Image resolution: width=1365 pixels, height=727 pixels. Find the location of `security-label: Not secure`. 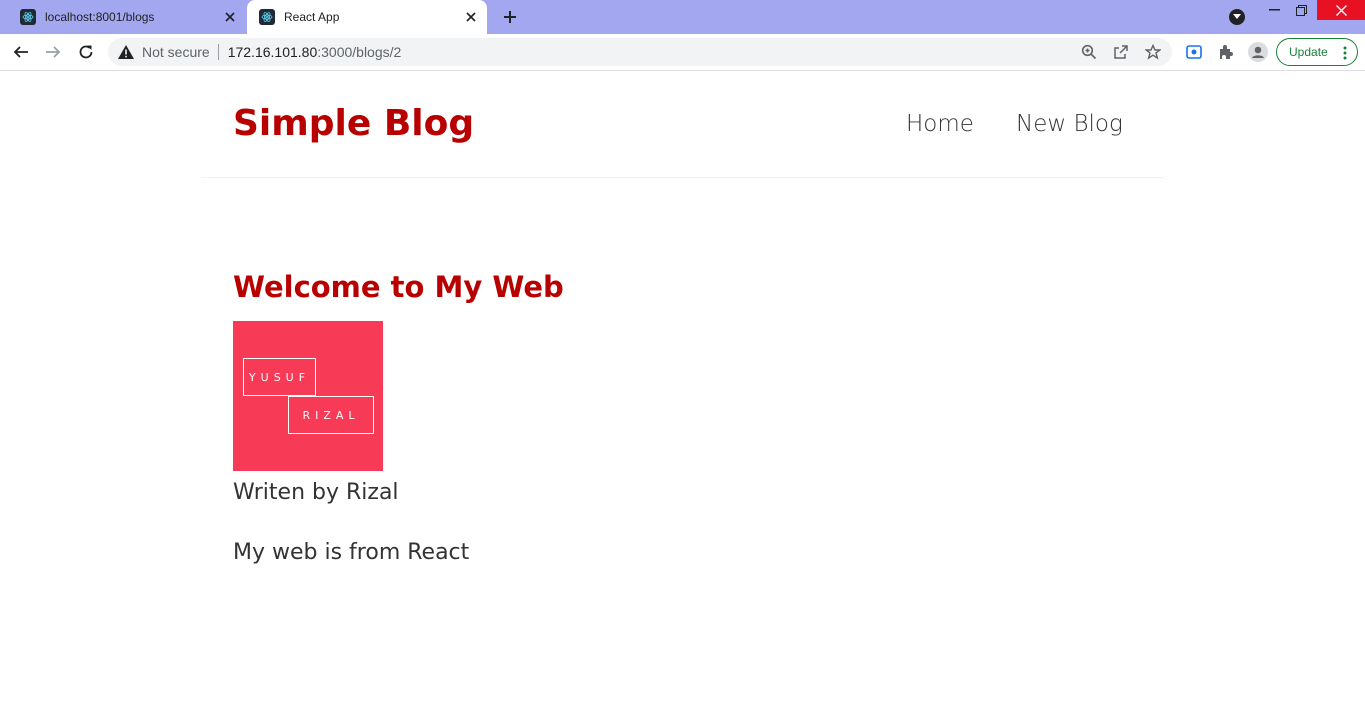

security-label: Not secure is located at coordinates (176, 52).